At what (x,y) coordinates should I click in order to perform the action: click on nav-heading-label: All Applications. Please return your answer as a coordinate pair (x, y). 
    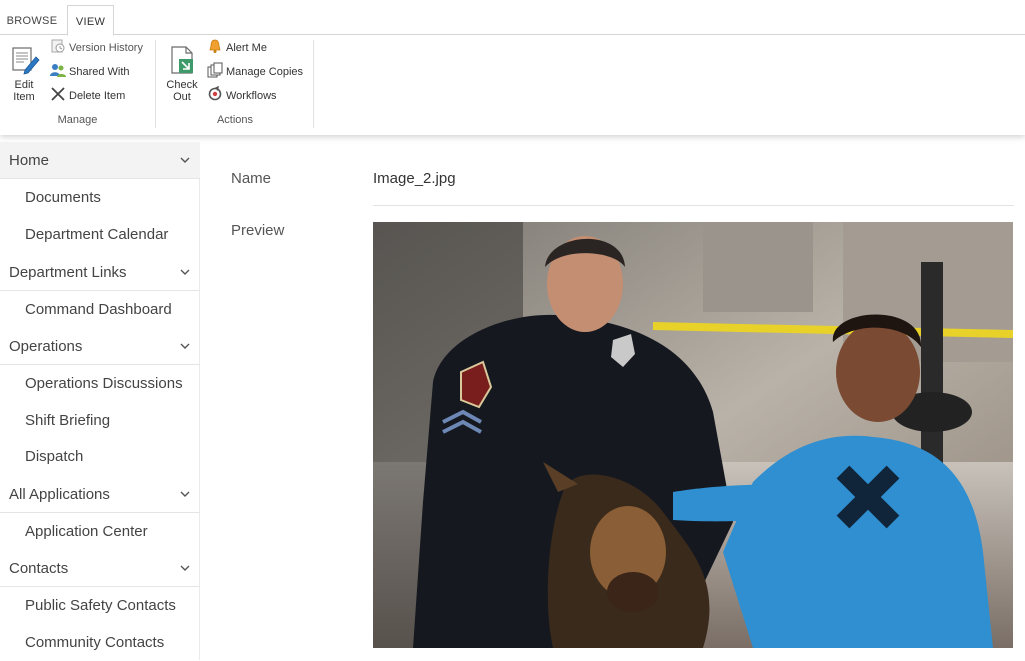
    Looking at the image, I should click on (59, 494).